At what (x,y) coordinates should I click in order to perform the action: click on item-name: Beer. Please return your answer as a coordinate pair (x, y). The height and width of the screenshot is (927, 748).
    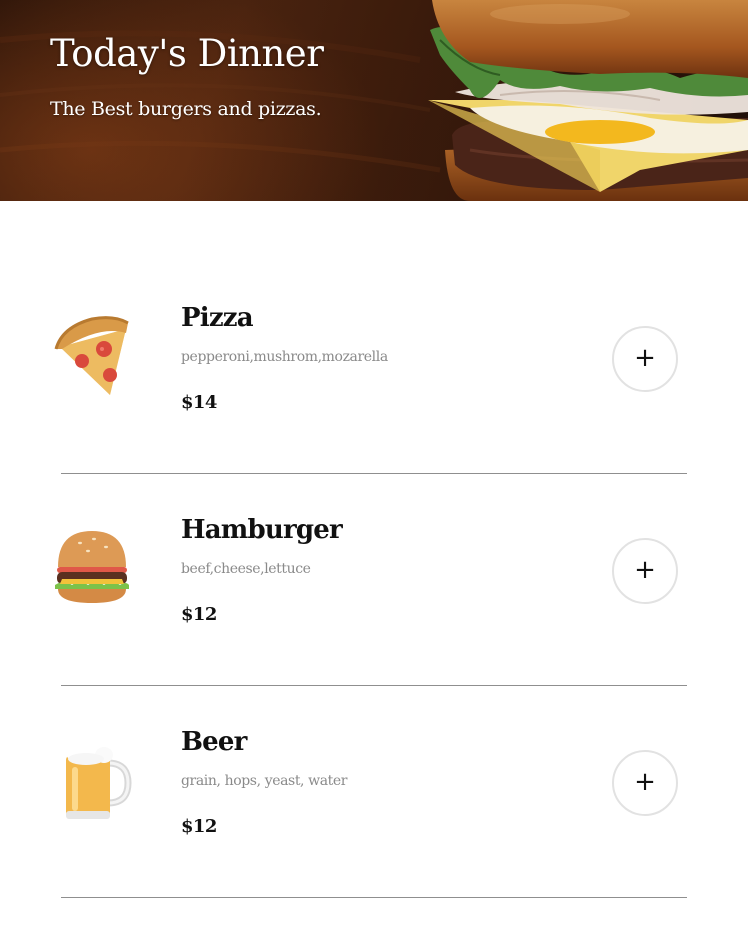
    Looking at the image, I should click on (214, 742).